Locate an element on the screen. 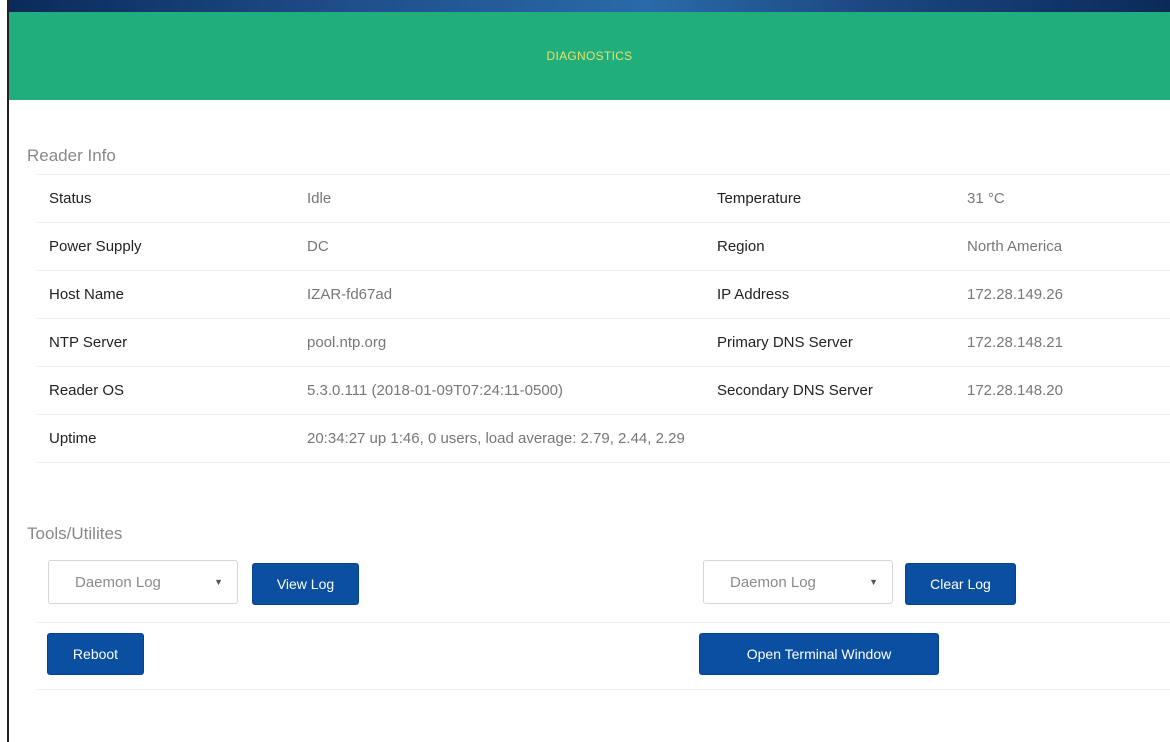 This screenshot has width=1170, height=742. reader-info-heading: Reader Info is located at coordinates (71, 155).